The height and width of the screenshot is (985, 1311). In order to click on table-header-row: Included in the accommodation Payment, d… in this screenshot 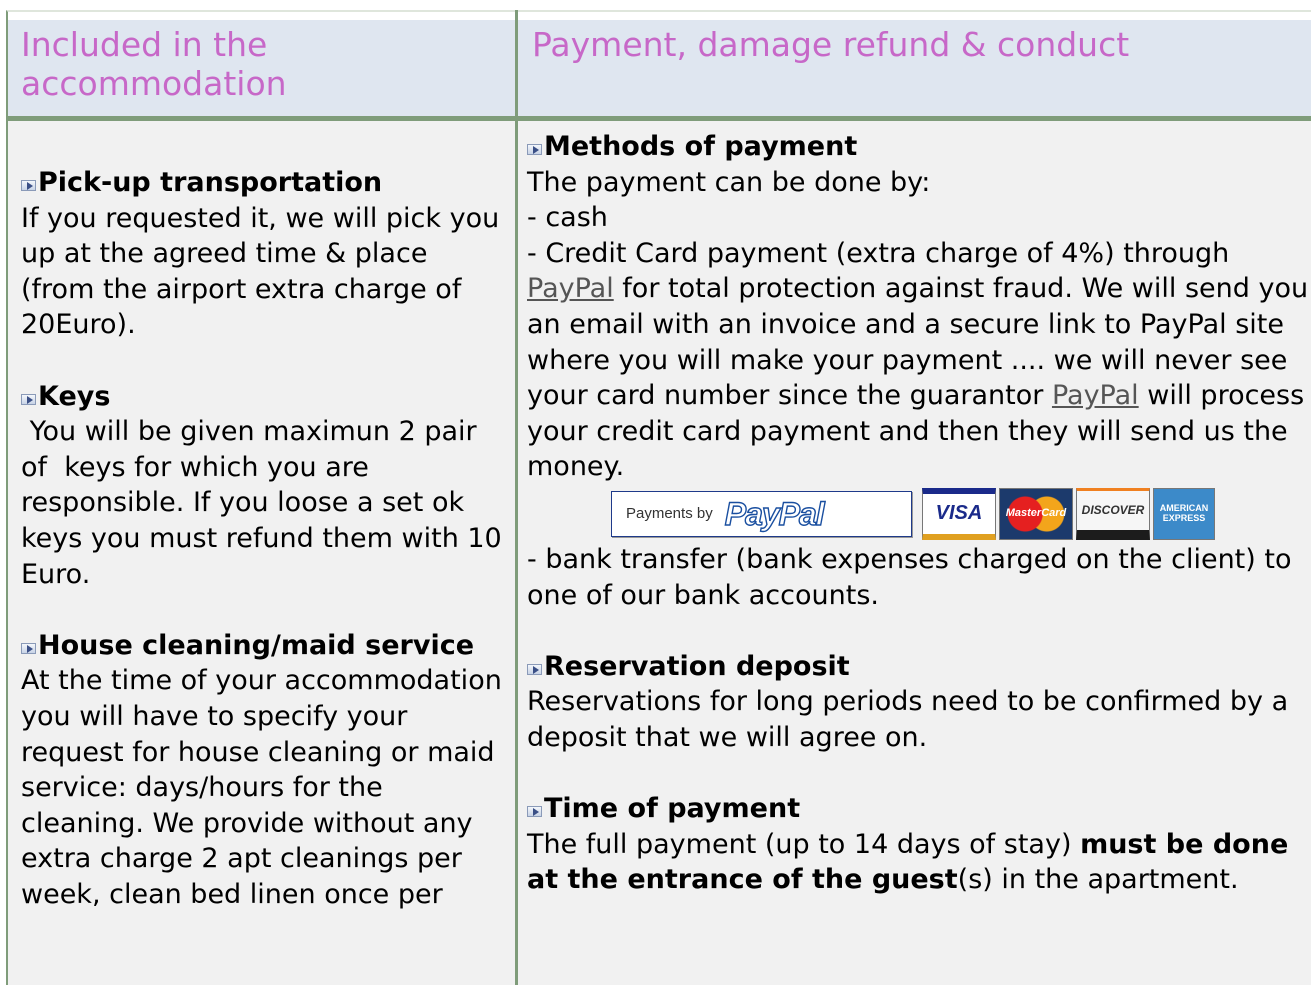, I will do `click(658, 64)`.